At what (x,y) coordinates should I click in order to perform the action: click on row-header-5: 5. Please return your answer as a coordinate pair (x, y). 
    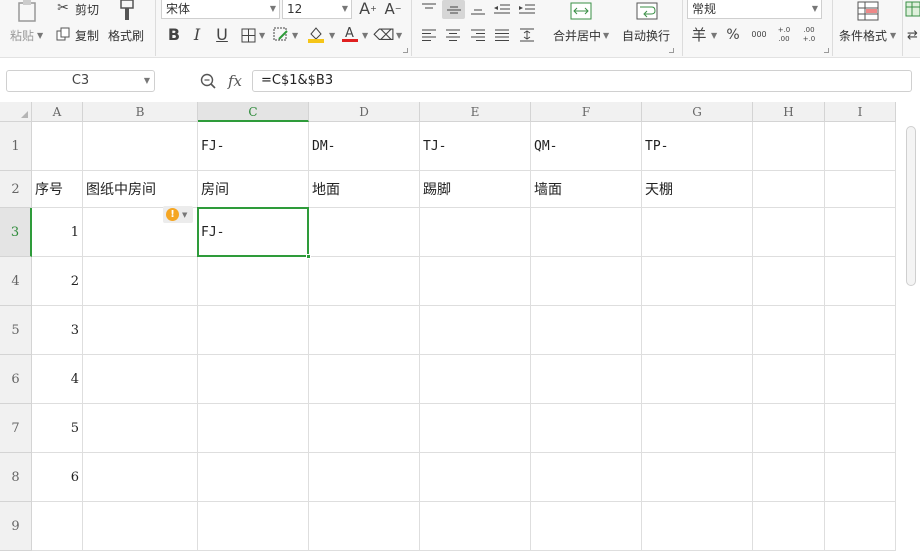
    Looking at the image, I should click on (16, 330).